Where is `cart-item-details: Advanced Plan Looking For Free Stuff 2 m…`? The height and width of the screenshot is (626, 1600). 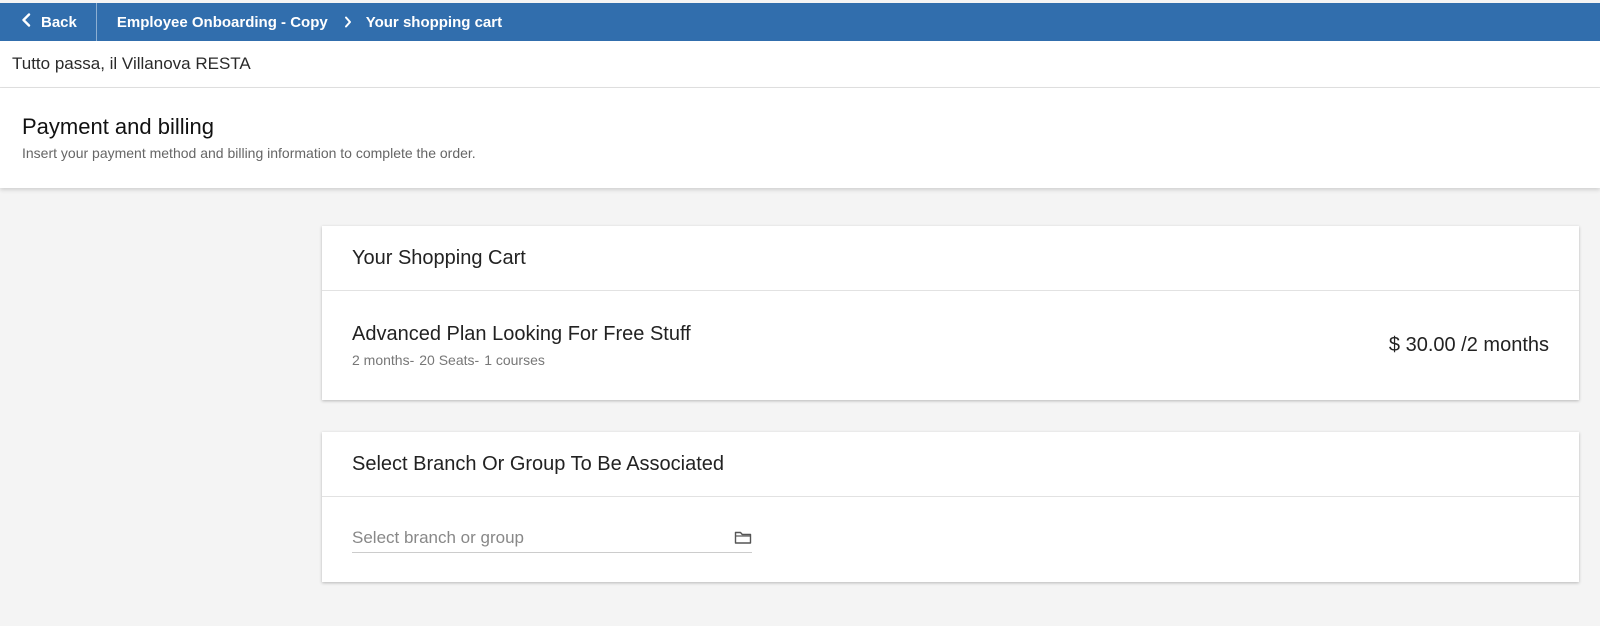 cart-item-details: Advanced Plan Looking For Free Stuff 2 m… is located at coordinates (521, 345).